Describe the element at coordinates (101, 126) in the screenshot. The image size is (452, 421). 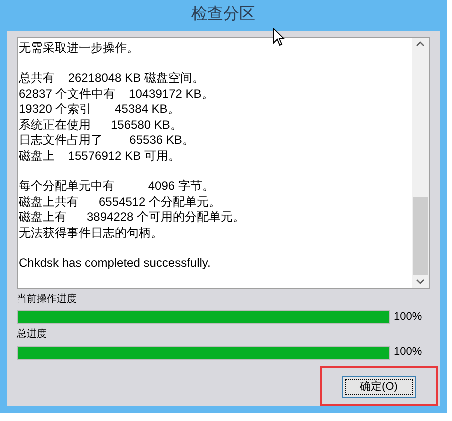
I see `log-line: 系统正在使用 156580 KB。` at that location.